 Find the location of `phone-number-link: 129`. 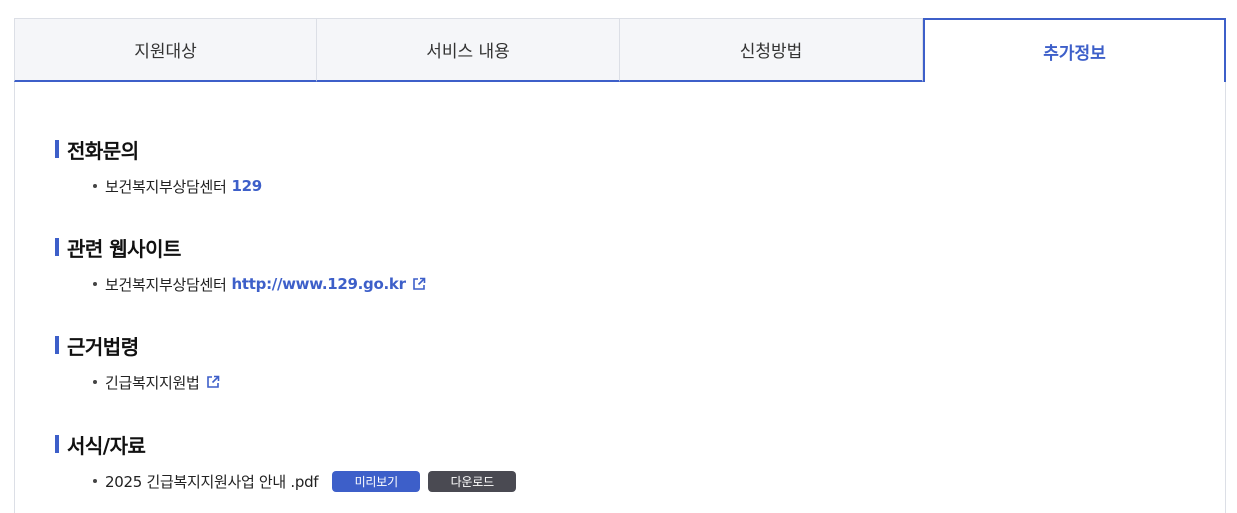

phone-number-link: 129 is located at coordinates (247, 186).